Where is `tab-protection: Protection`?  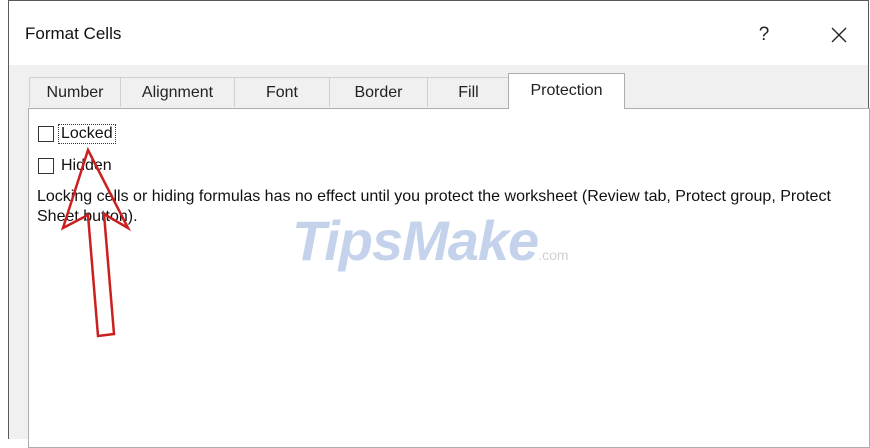 tab-protection: Protection is located at coordinates (566, 91).